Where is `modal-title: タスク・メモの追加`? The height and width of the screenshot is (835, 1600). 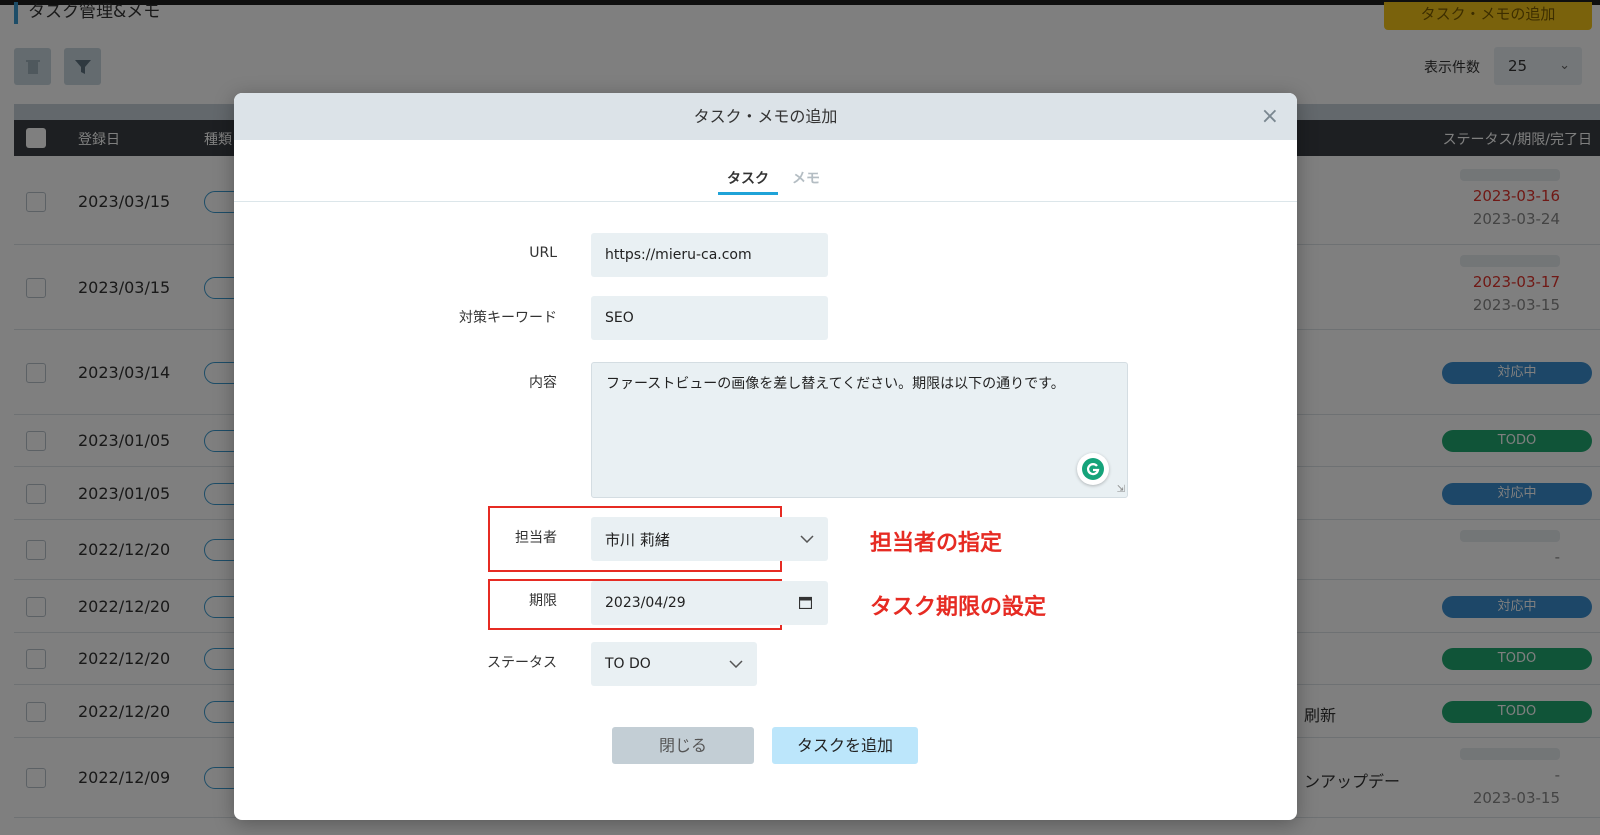
modal-title: タスク・メモの追加 is located at coordinates (765, 116).